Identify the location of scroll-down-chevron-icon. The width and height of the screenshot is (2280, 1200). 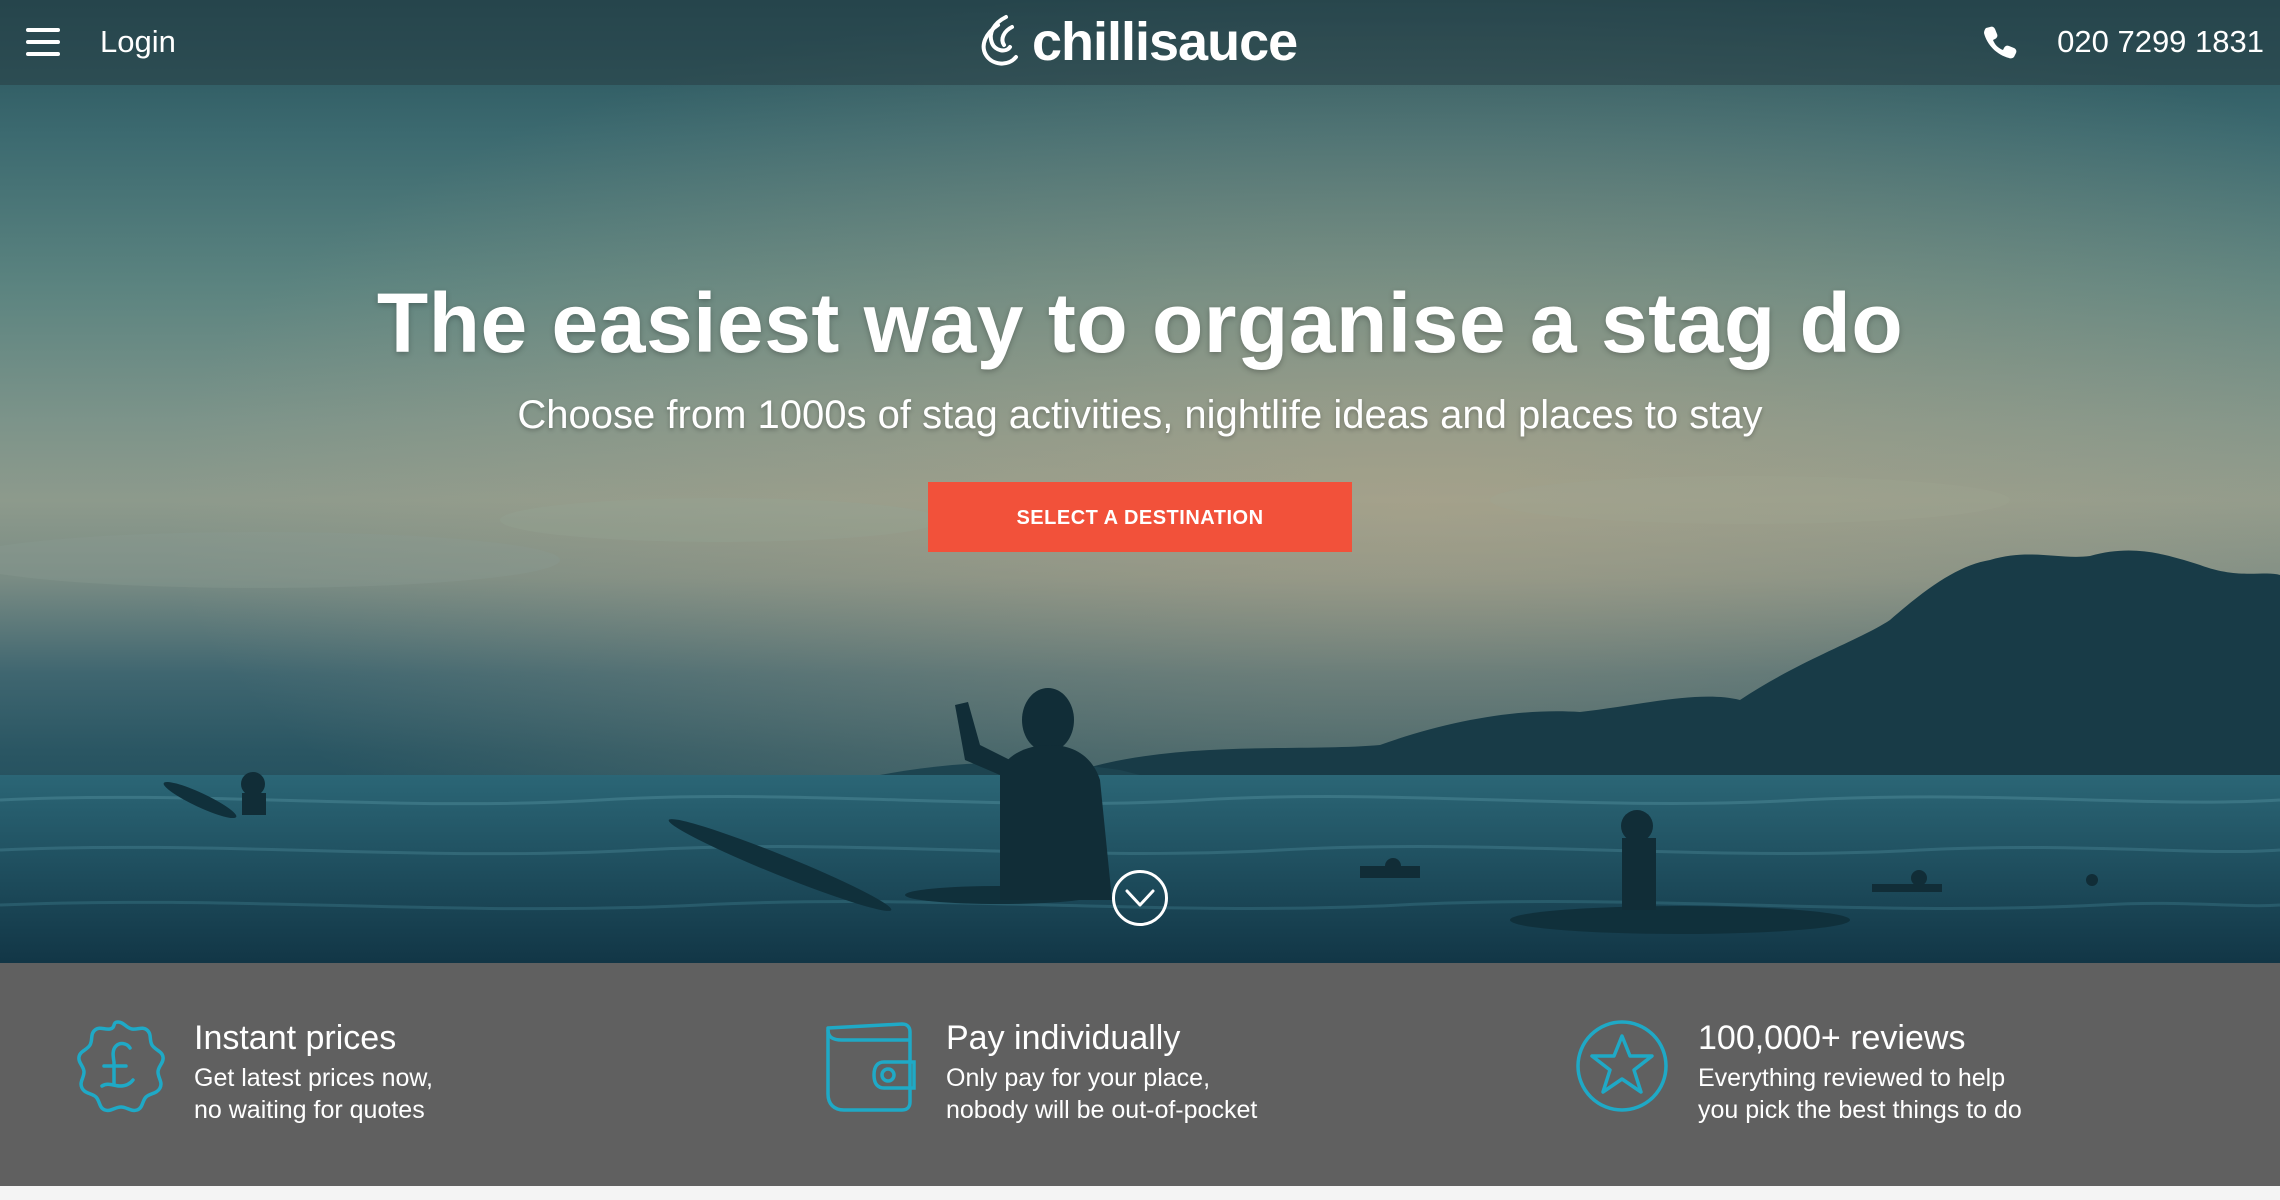
(1140, 898).